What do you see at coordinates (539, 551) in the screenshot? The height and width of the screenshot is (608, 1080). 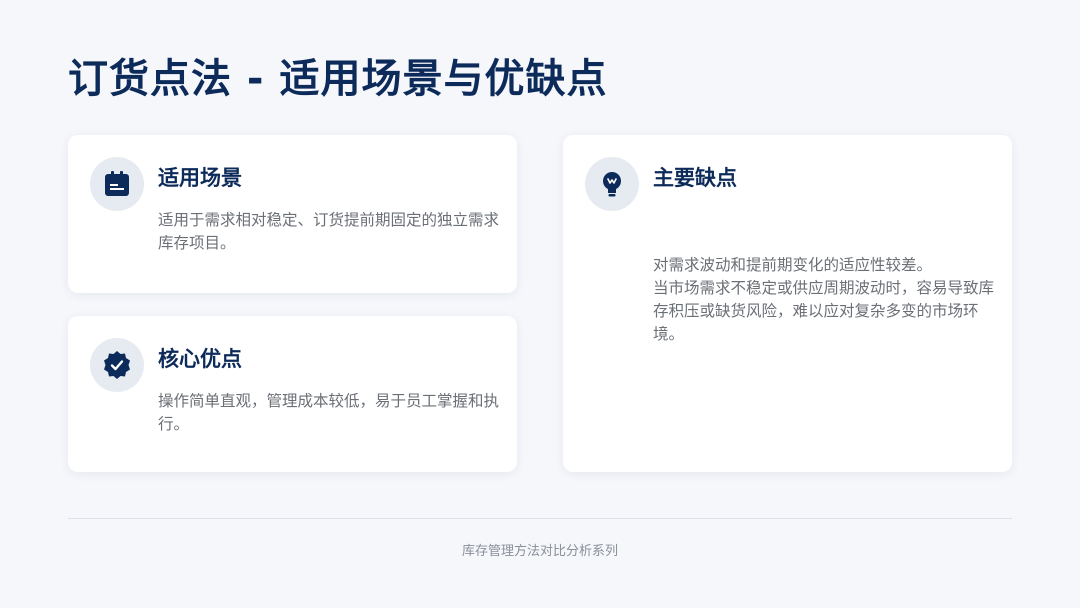 I see `footer-text: 库存管理方法对比分析系列` at bounding box center [539, 551].